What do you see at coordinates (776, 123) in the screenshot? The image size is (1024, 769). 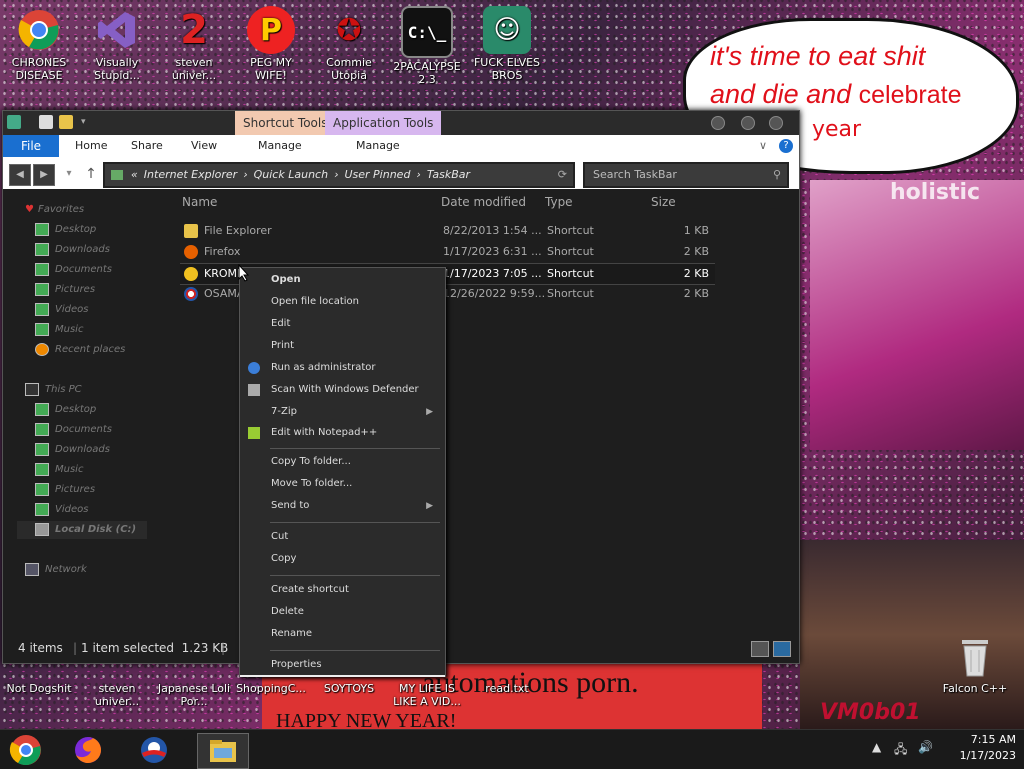 I see `close-button` at bounding box center [776, 123].